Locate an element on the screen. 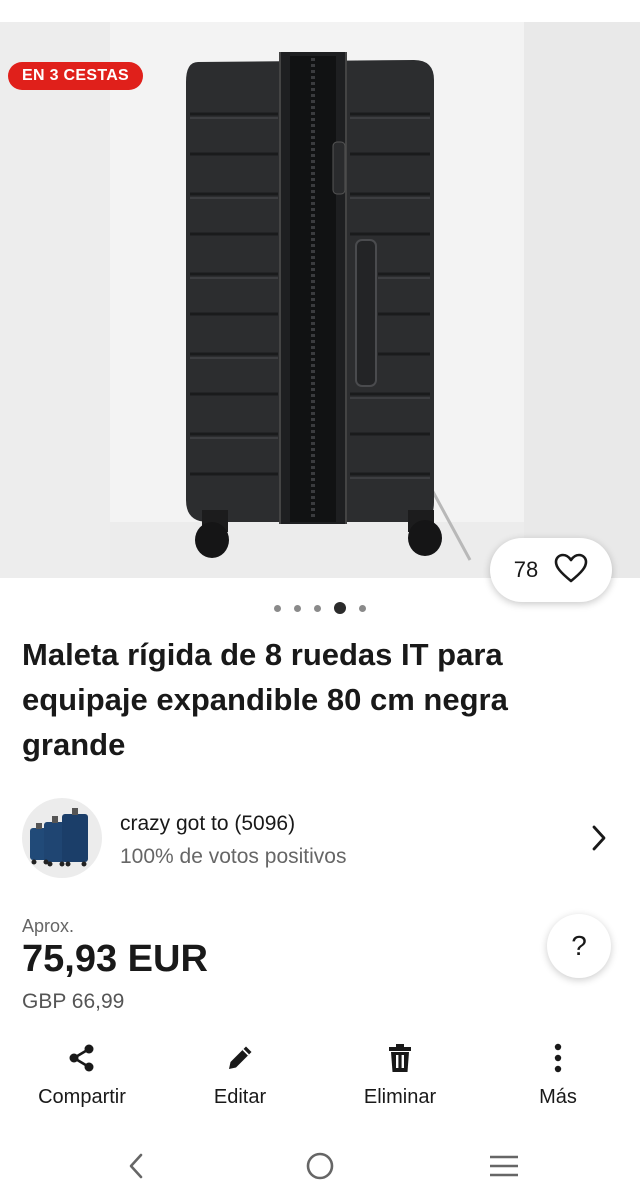 Image resolution: width=640 pixels, height=1200 pixels. watch-button: 78 is located at coordinates (551, 570).